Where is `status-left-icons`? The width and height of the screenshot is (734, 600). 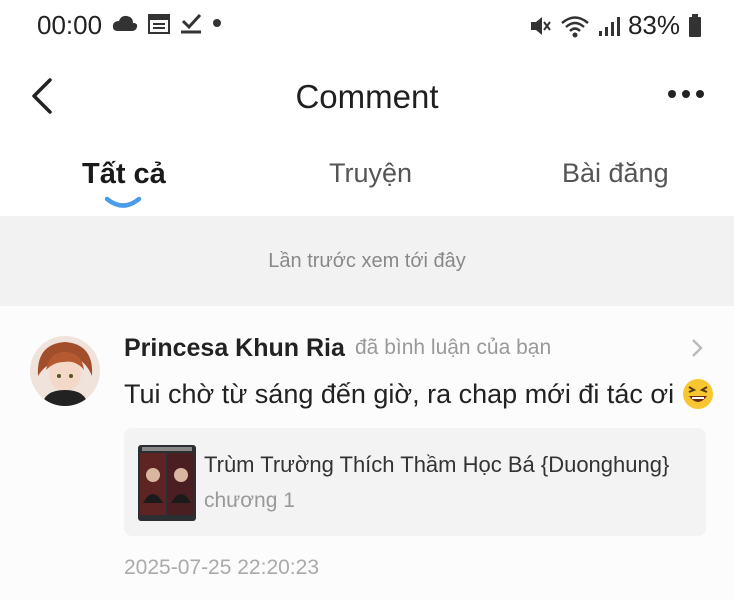
status-left-icons is located at coordinates (167, 23).